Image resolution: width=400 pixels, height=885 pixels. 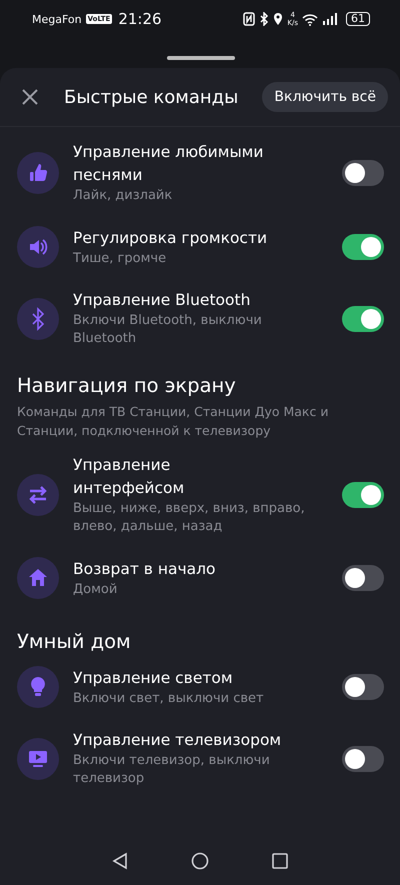 What do you see at coordinates (310, 19) in the screenshot?
I see `wifi-icon` at bounding box center [310, 19].